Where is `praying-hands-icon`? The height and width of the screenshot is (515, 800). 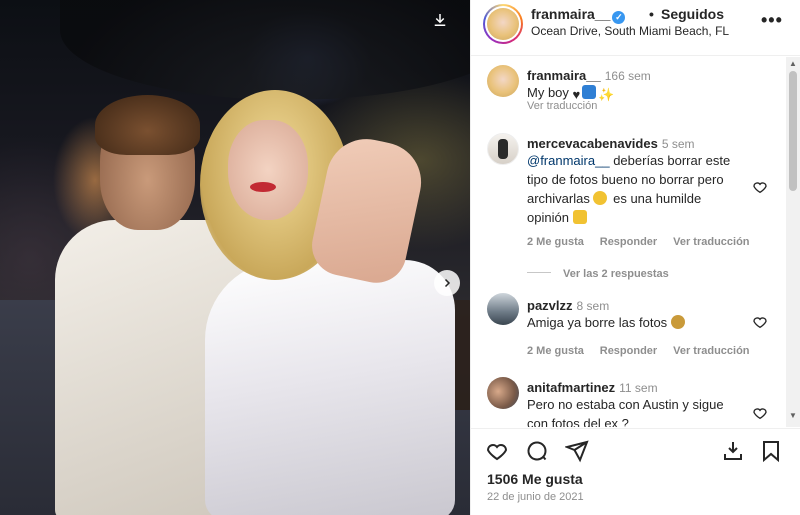 praying-hands-icon is located at coordinates (579, 217).